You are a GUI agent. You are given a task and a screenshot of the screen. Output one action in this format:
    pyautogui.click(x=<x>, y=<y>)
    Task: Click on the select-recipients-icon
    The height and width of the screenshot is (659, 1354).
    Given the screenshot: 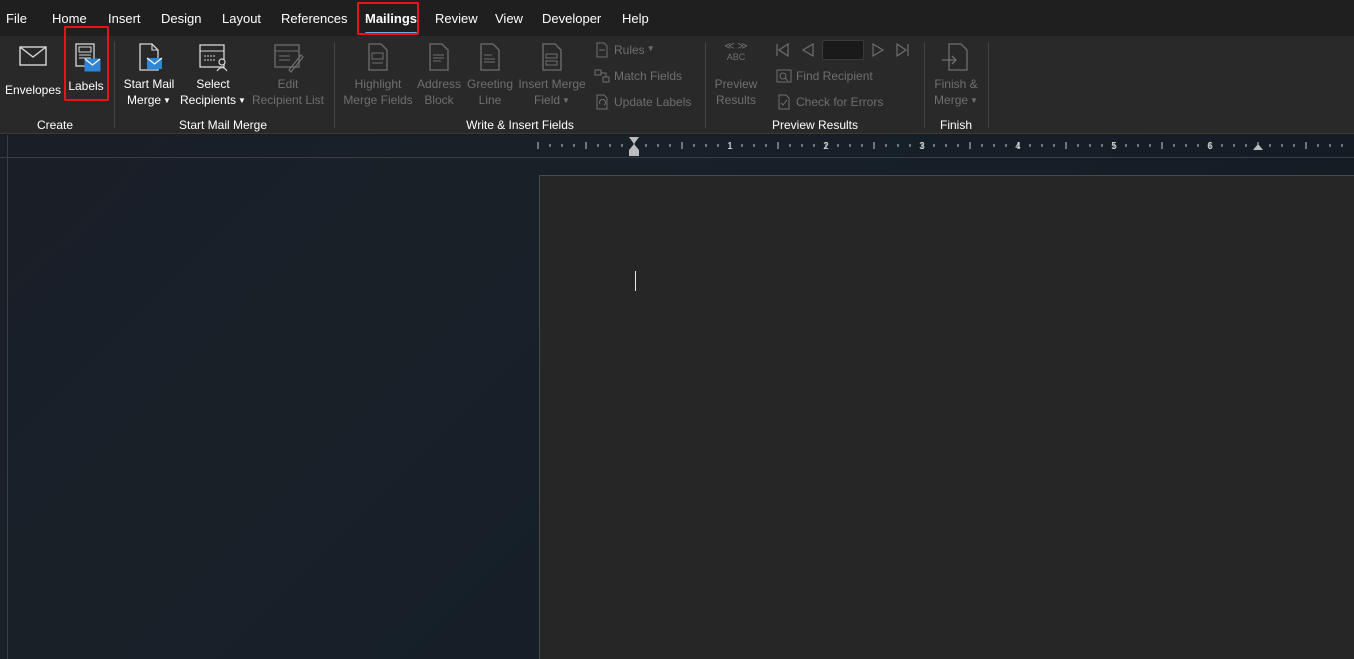 What is the action you would take?
    pyautogui.click(x=213, y=58)
    